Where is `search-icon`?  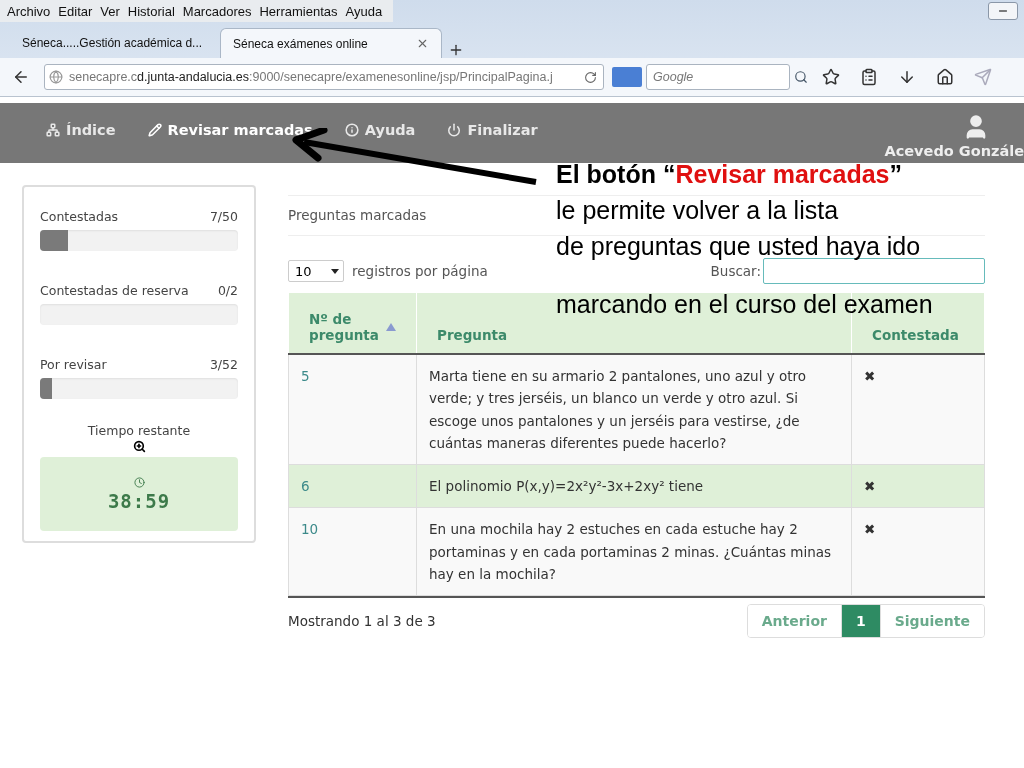
search-icon is located at coordinates (801, 77).